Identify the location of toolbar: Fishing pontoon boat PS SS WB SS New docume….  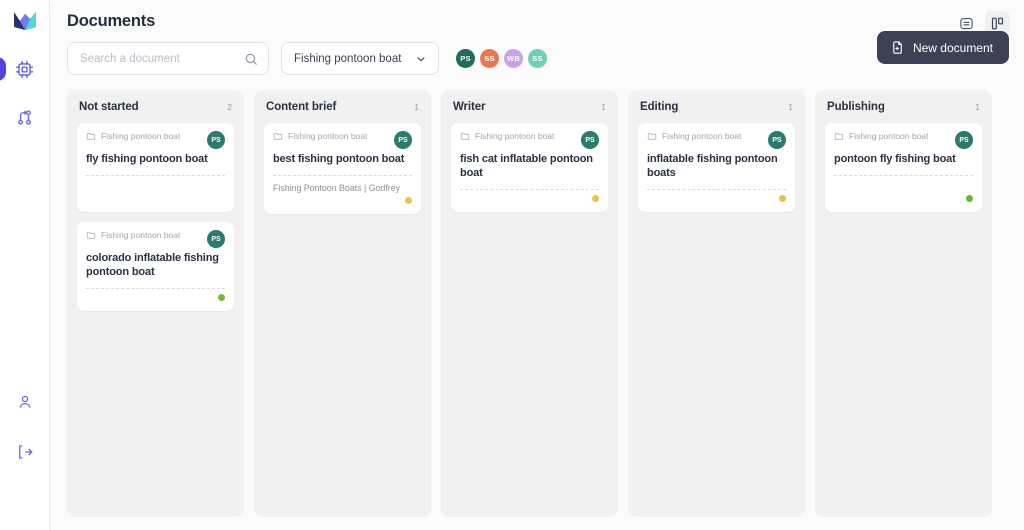
(537, 53).